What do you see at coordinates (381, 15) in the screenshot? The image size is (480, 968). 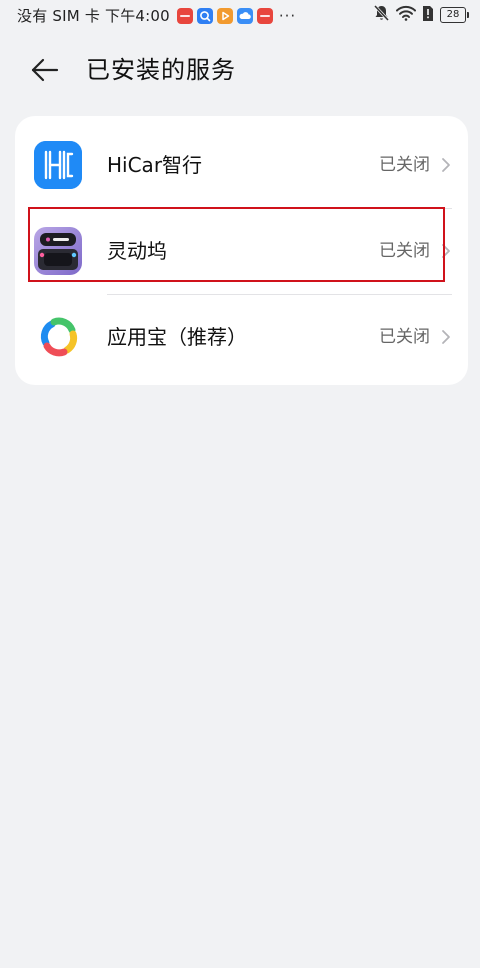 I see `mute-bell-icon` at bounding box center [381, 15].